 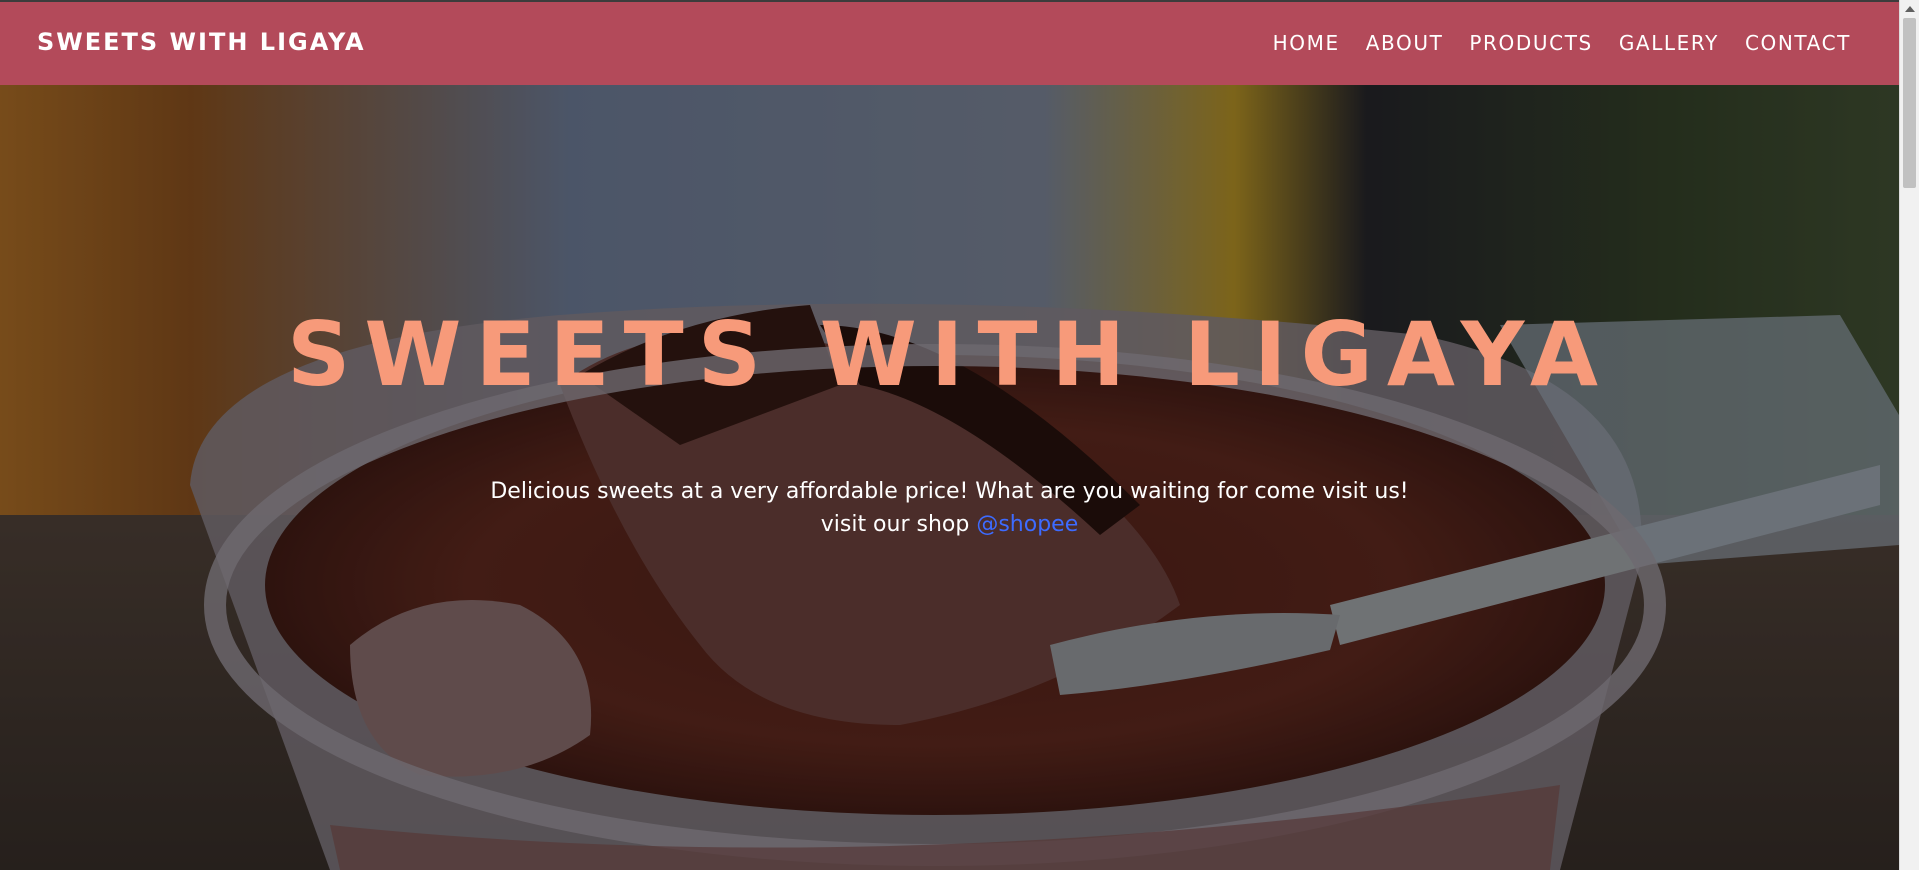 What do you see at coordinates (201, 42) in the screenshot?
I see `brand-logo: SWEETS WITH LIGAYA` at bounding box center [201, 42].